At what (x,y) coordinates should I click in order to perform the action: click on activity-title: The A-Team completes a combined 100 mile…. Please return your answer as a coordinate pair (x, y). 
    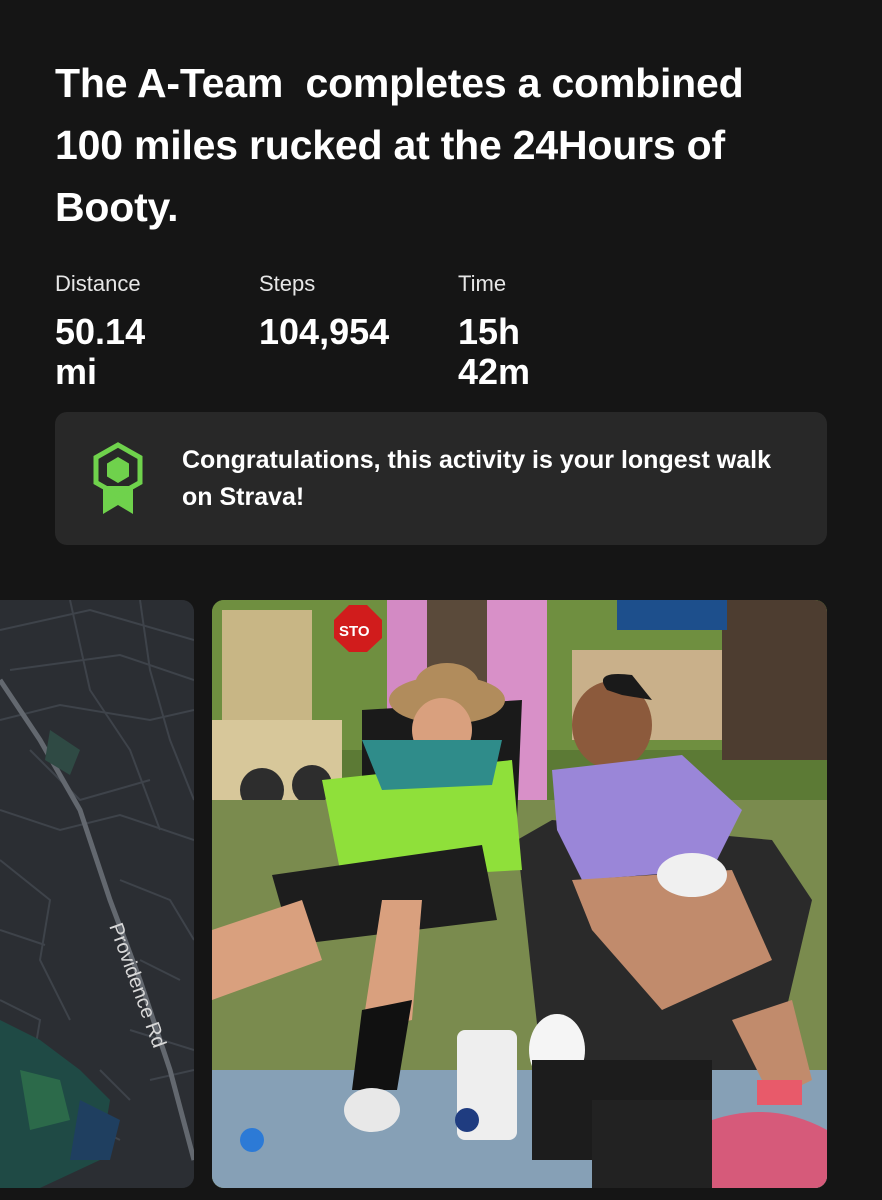
    Looking at the image, I should click on (405, 145).